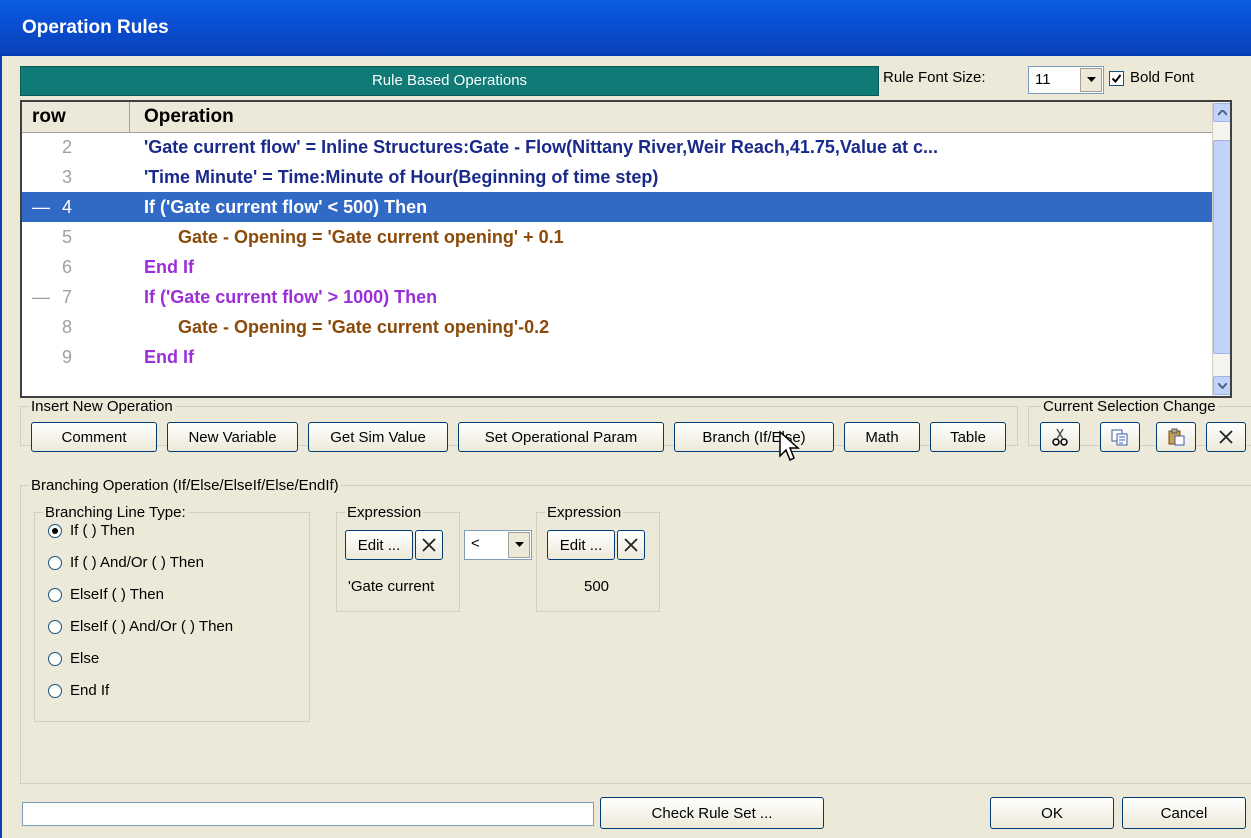 Image resolution: width=1251 pixels, height=838 pixels. I want to click on radio-label: Else, so click(85, 658).